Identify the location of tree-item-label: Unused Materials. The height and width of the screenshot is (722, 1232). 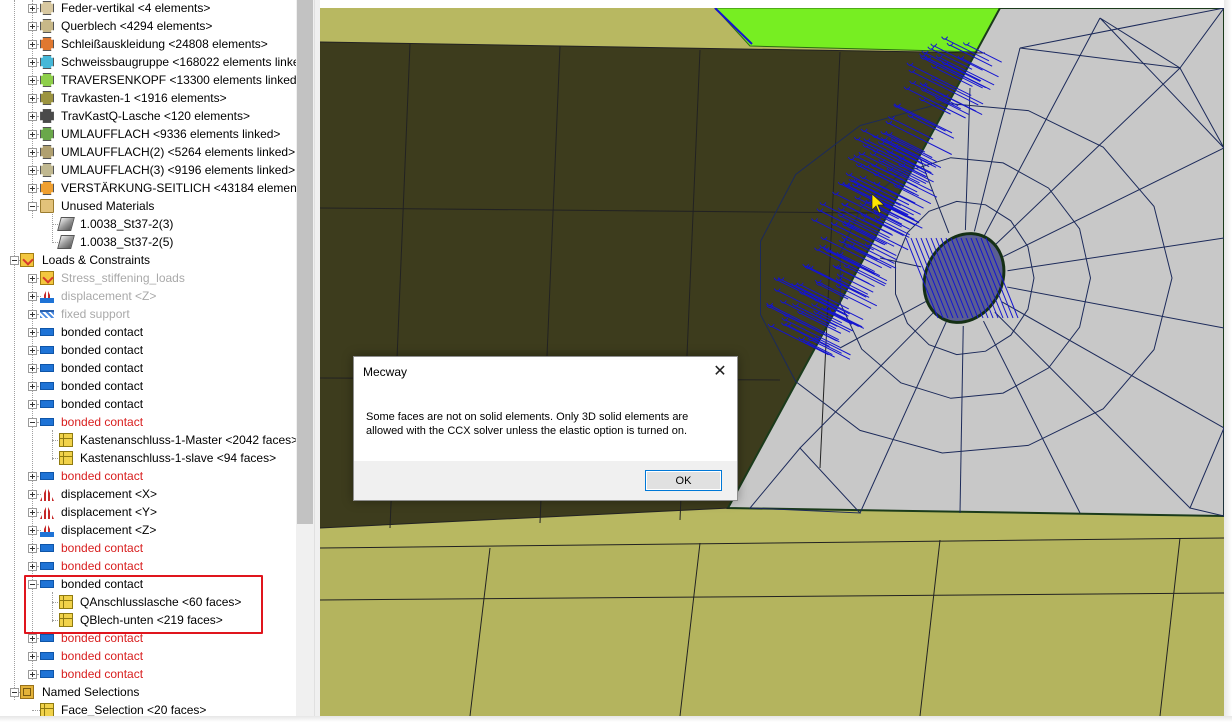
(108, 206).